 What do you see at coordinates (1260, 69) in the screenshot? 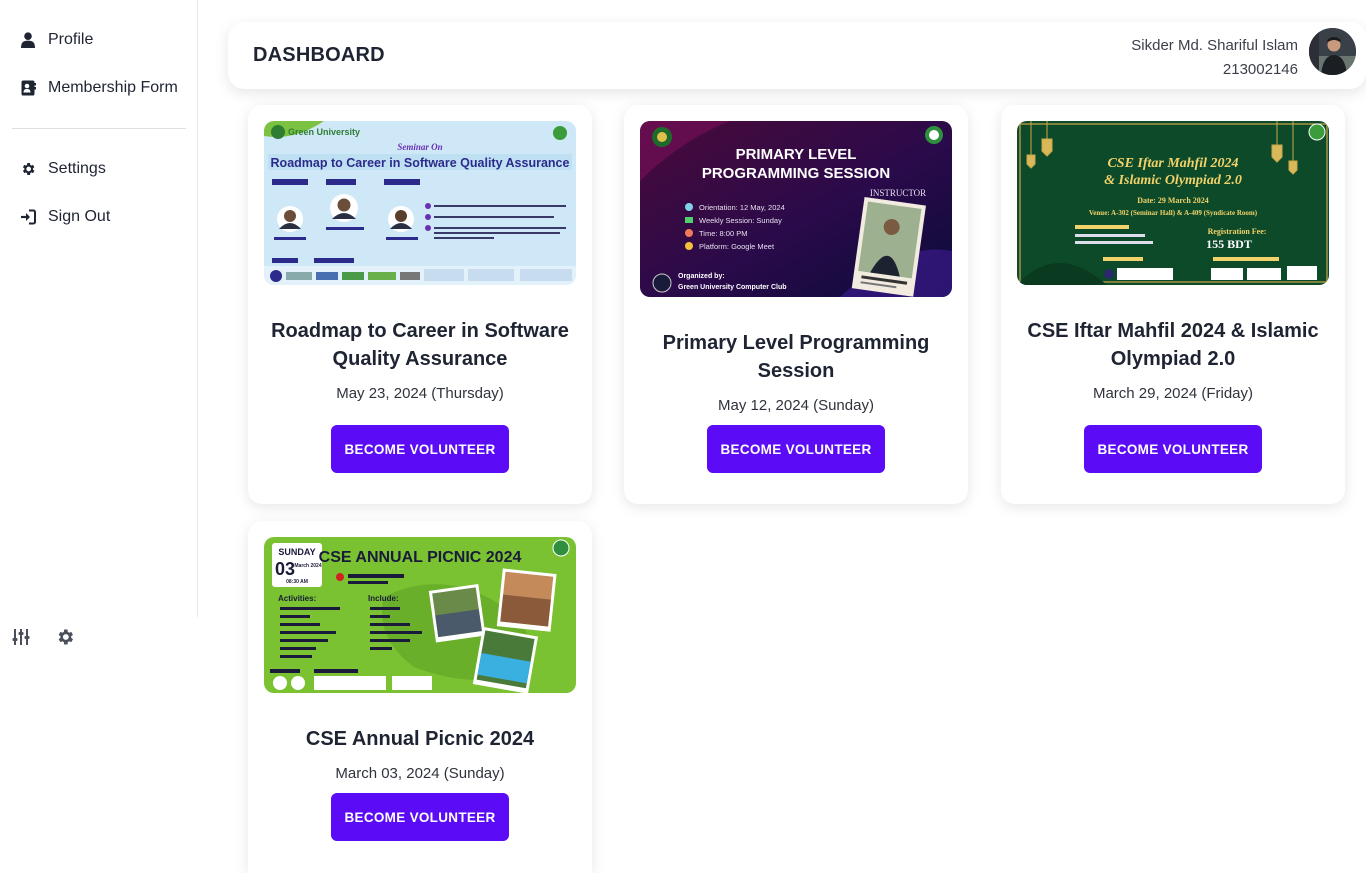
I see `user-id: 213002146` at bounding box center [1260, 69].